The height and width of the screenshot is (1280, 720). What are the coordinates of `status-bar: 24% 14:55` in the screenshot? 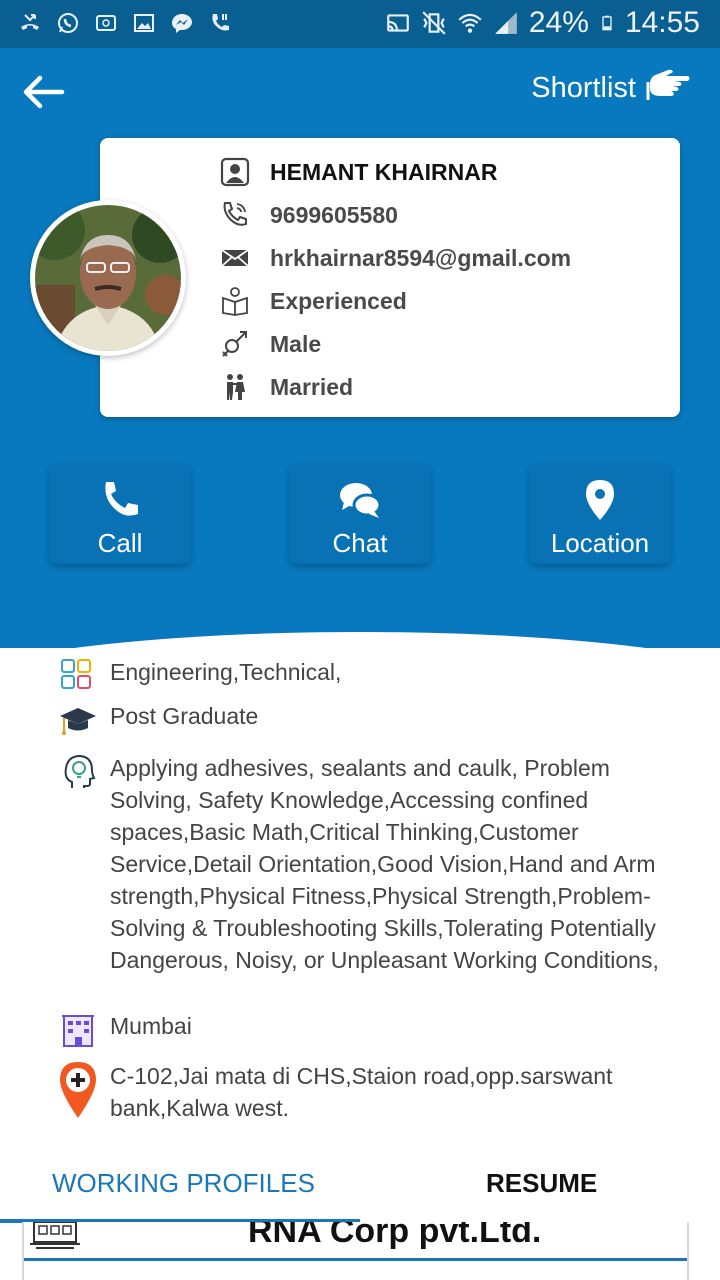 It's located at (360, 24).